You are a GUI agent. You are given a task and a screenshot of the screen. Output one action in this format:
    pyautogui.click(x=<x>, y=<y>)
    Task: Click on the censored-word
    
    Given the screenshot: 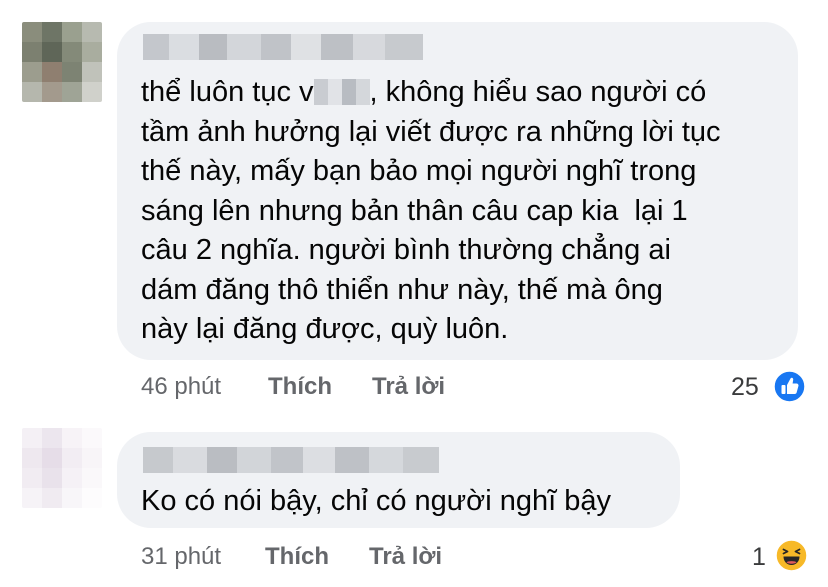 What is the action you would take?
    pyautogui.click(x=341, y=92)
    